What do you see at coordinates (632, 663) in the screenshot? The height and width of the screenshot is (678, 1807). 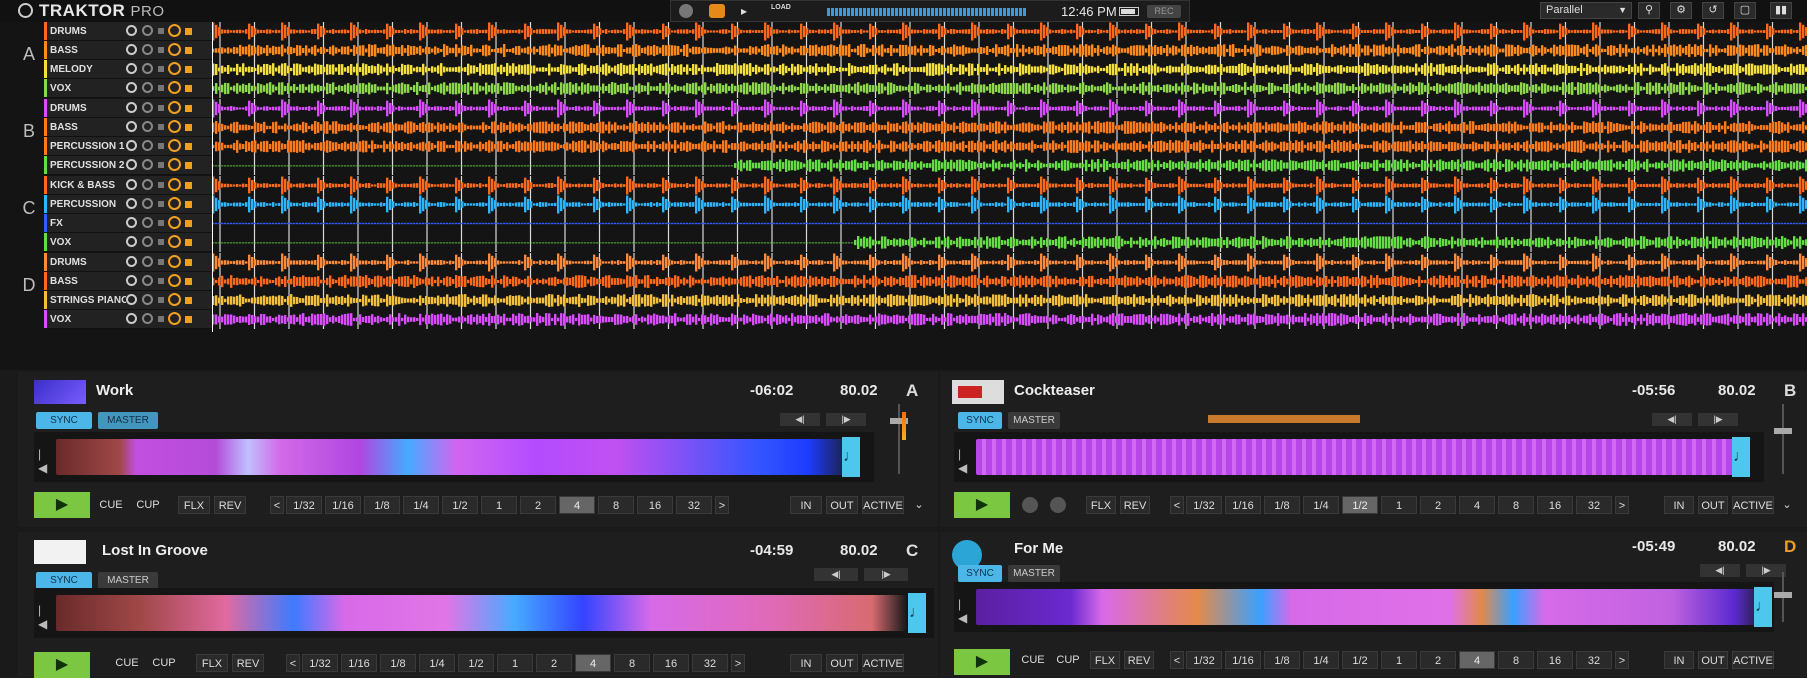 I see `loop-size-8: 8` at bounding box center [632, 663].